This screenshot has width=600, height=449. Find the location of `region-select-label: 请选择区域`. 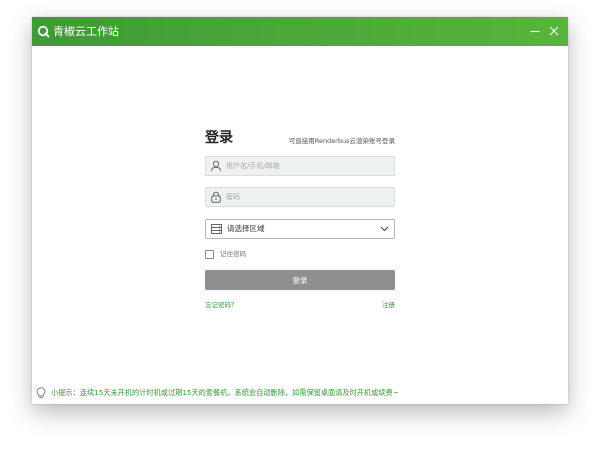

region-select-label: 请选择区域 is located at coordinates (246, 228).